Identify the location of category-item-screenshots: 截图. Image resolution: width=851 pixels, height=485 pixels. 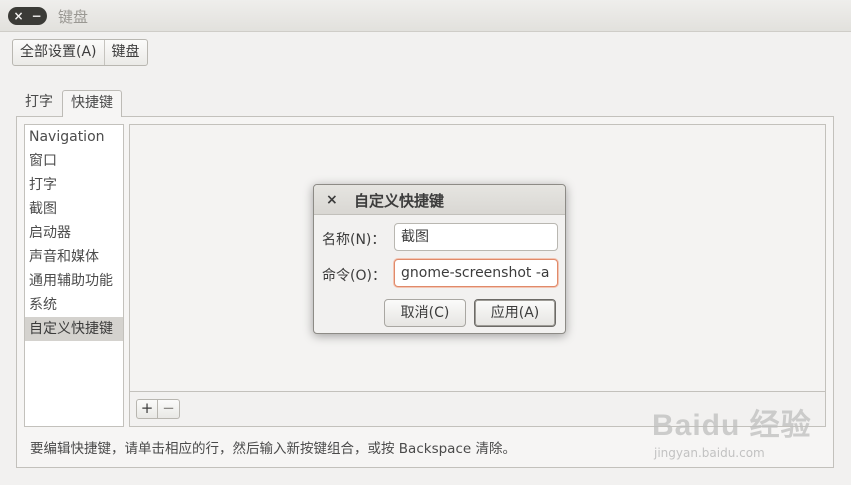
(74, 209).